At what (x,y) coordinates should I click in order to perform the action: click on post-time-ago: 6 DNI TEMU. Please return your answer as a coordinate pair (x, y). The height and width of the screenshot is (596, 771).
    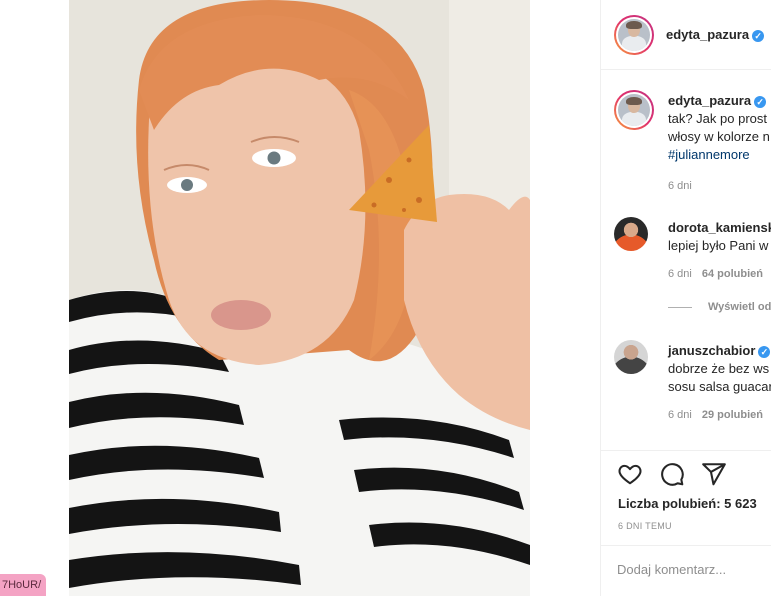
    Looking at the image, I should click on (645, 526).